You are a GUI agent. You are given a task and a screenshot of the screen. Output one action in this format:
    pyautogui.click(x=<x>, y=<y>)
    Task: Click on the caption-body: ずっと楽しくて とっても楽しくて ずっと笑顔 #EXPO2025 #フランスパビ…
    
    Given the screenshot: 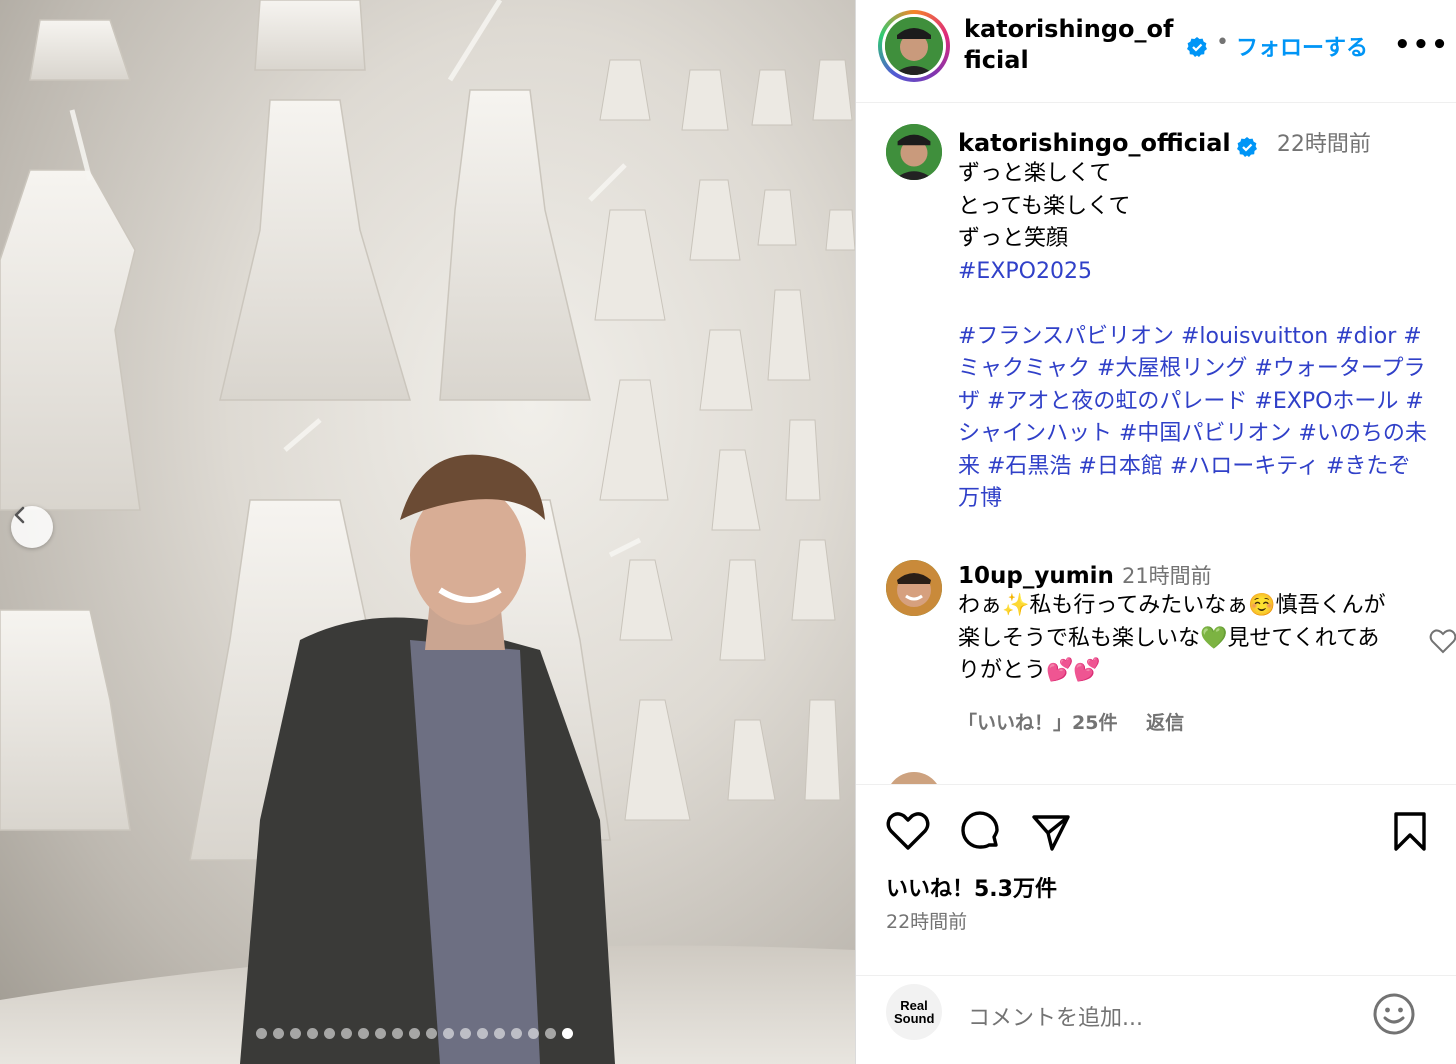 What is the action you would take?
    pyautogui.click(x=1193, y=337)
    